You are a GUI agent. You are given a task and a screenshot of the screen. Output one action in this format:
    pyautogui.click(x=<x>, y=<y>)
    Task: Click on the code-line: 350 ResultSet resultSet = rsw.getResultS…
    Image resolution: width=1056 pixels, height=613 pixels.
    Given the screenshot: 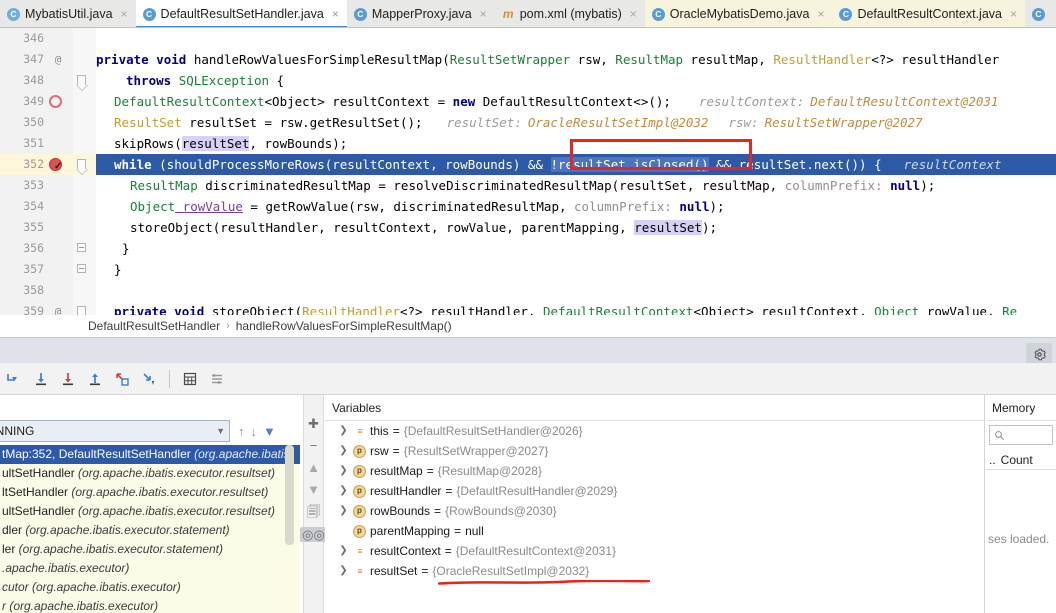 What is the action you would take?
    pyautogui.click(x=528, y=122)
    